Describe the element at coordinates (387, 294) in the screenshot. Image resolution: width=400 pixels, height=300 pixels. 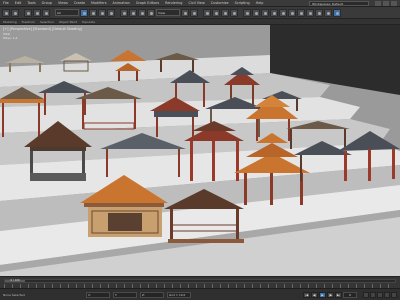
I see `orbit-icon` at that location.